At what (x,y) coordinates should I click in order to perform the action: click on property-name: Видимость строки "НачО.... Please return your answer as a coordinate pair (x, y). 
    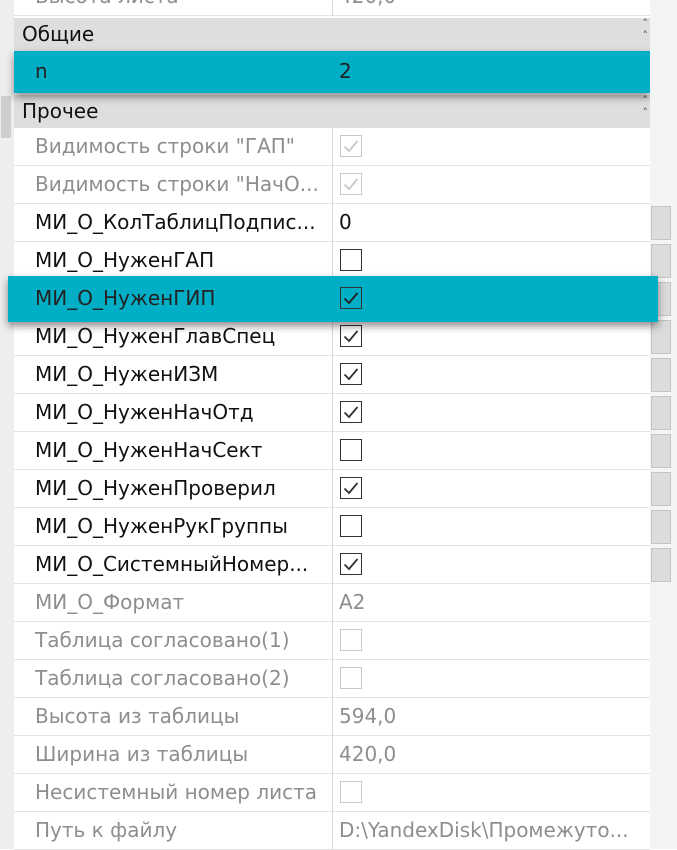
    Looking at the image, I should click on (173, 185).